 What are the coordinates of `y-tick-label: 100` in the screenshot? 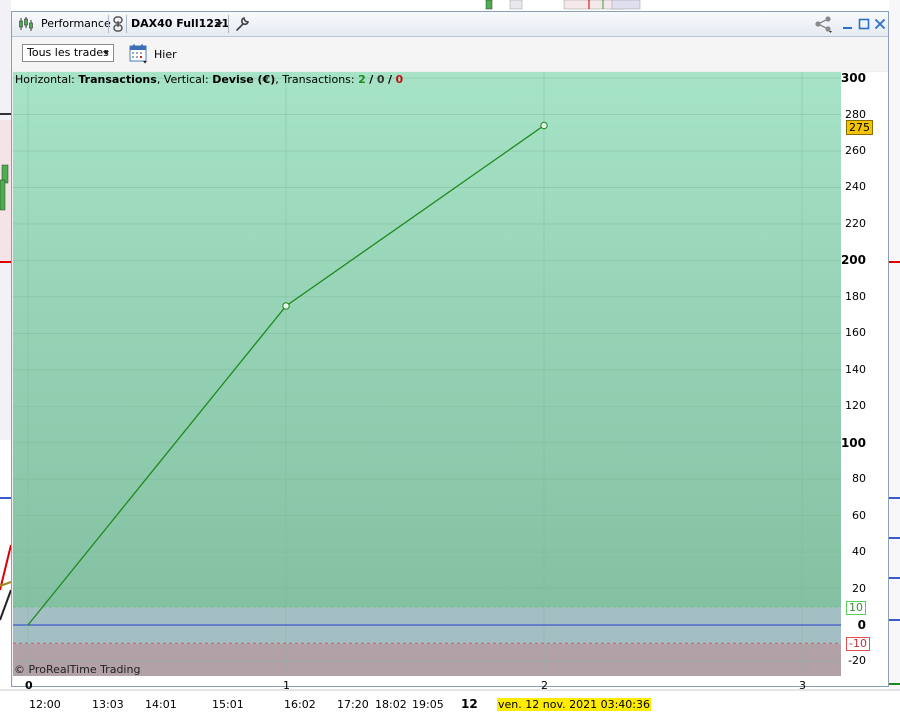 It's located at (853, 442).